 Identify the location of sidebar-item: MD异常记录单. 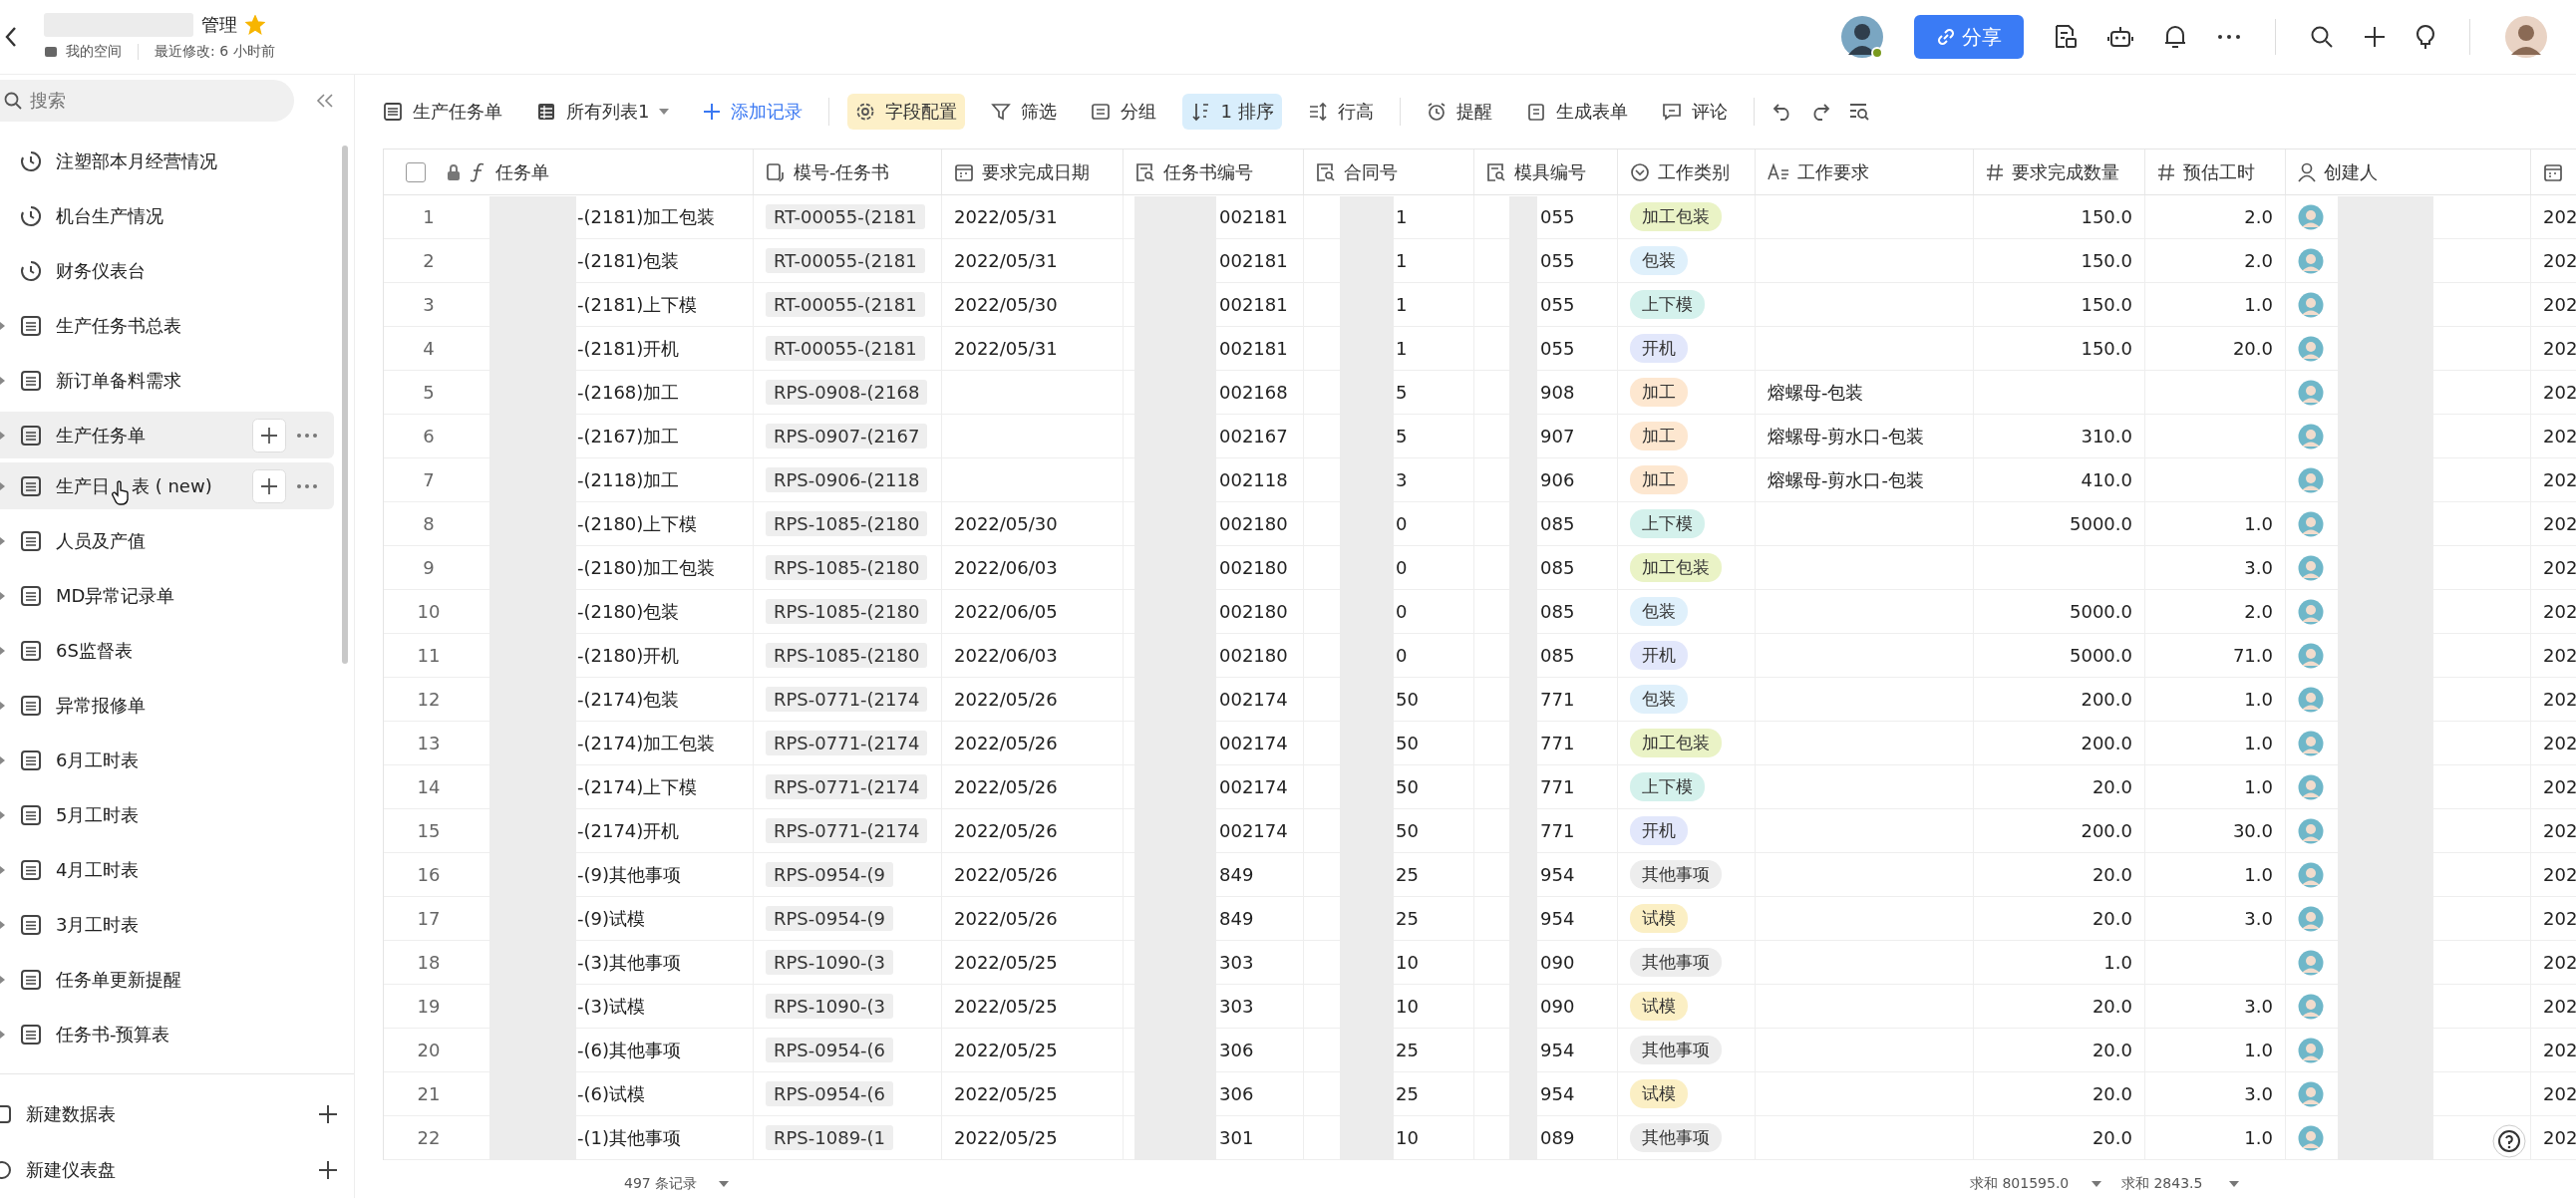
(167, 595).